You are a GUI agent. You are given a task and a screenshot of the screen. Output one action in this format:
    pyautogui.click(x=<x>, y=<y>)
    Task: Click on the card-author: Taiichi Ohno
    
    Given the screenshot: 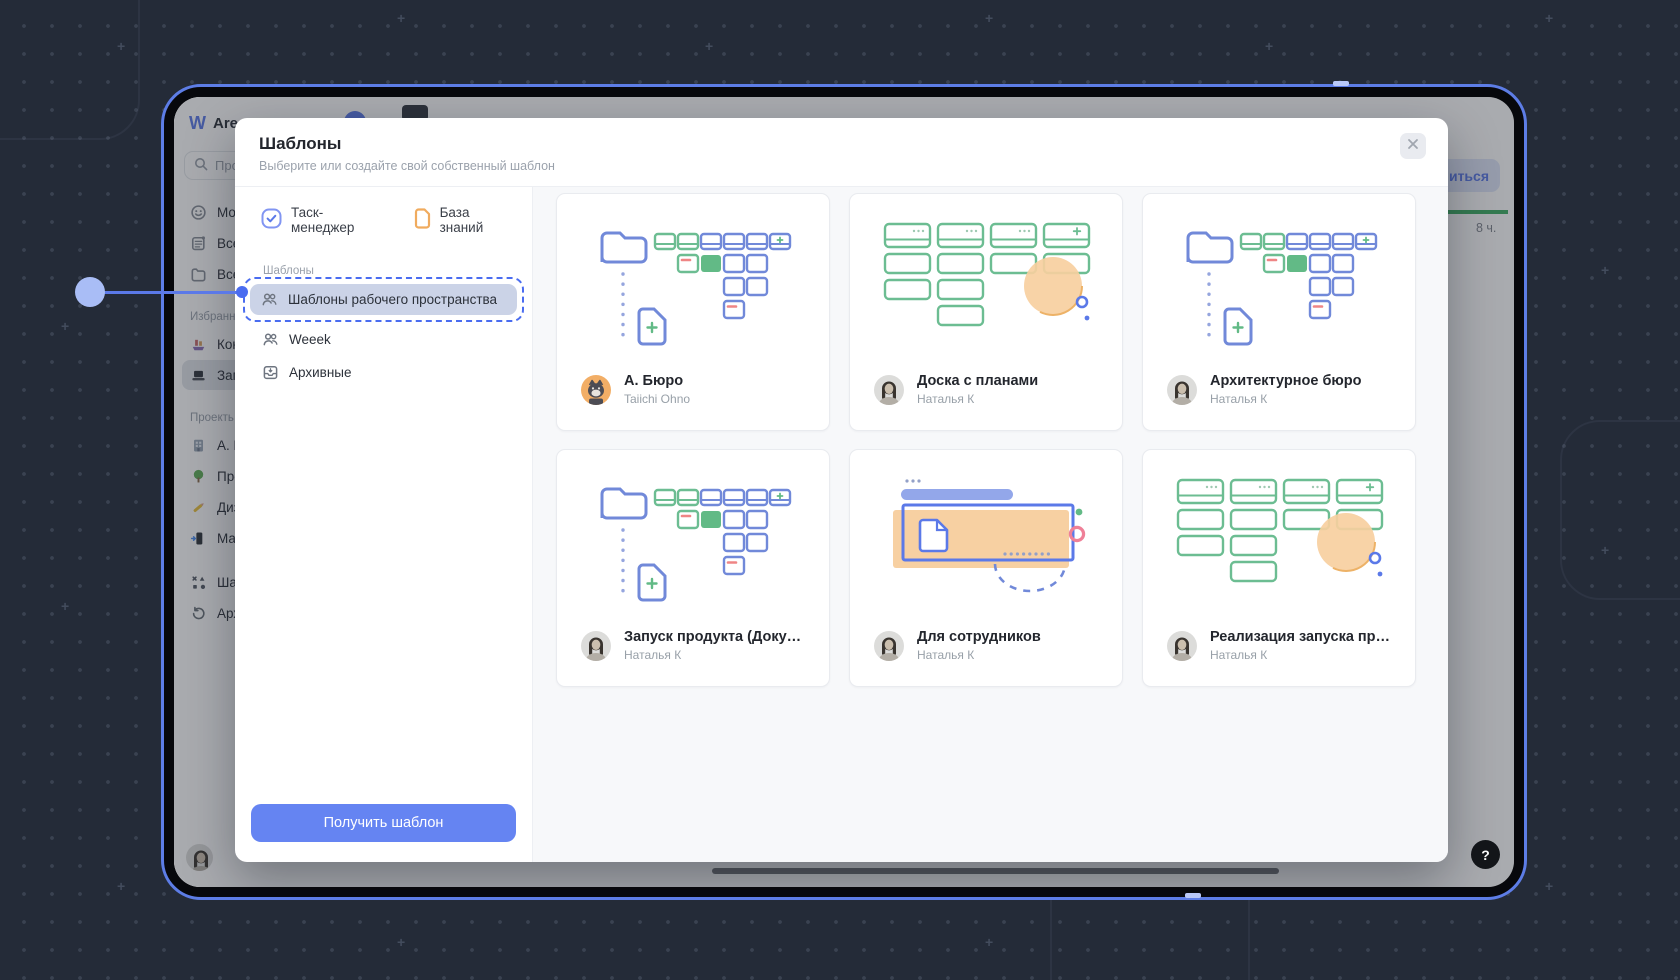 What is the action you would take?
    pyautogui.click(x=657, y=399)
    